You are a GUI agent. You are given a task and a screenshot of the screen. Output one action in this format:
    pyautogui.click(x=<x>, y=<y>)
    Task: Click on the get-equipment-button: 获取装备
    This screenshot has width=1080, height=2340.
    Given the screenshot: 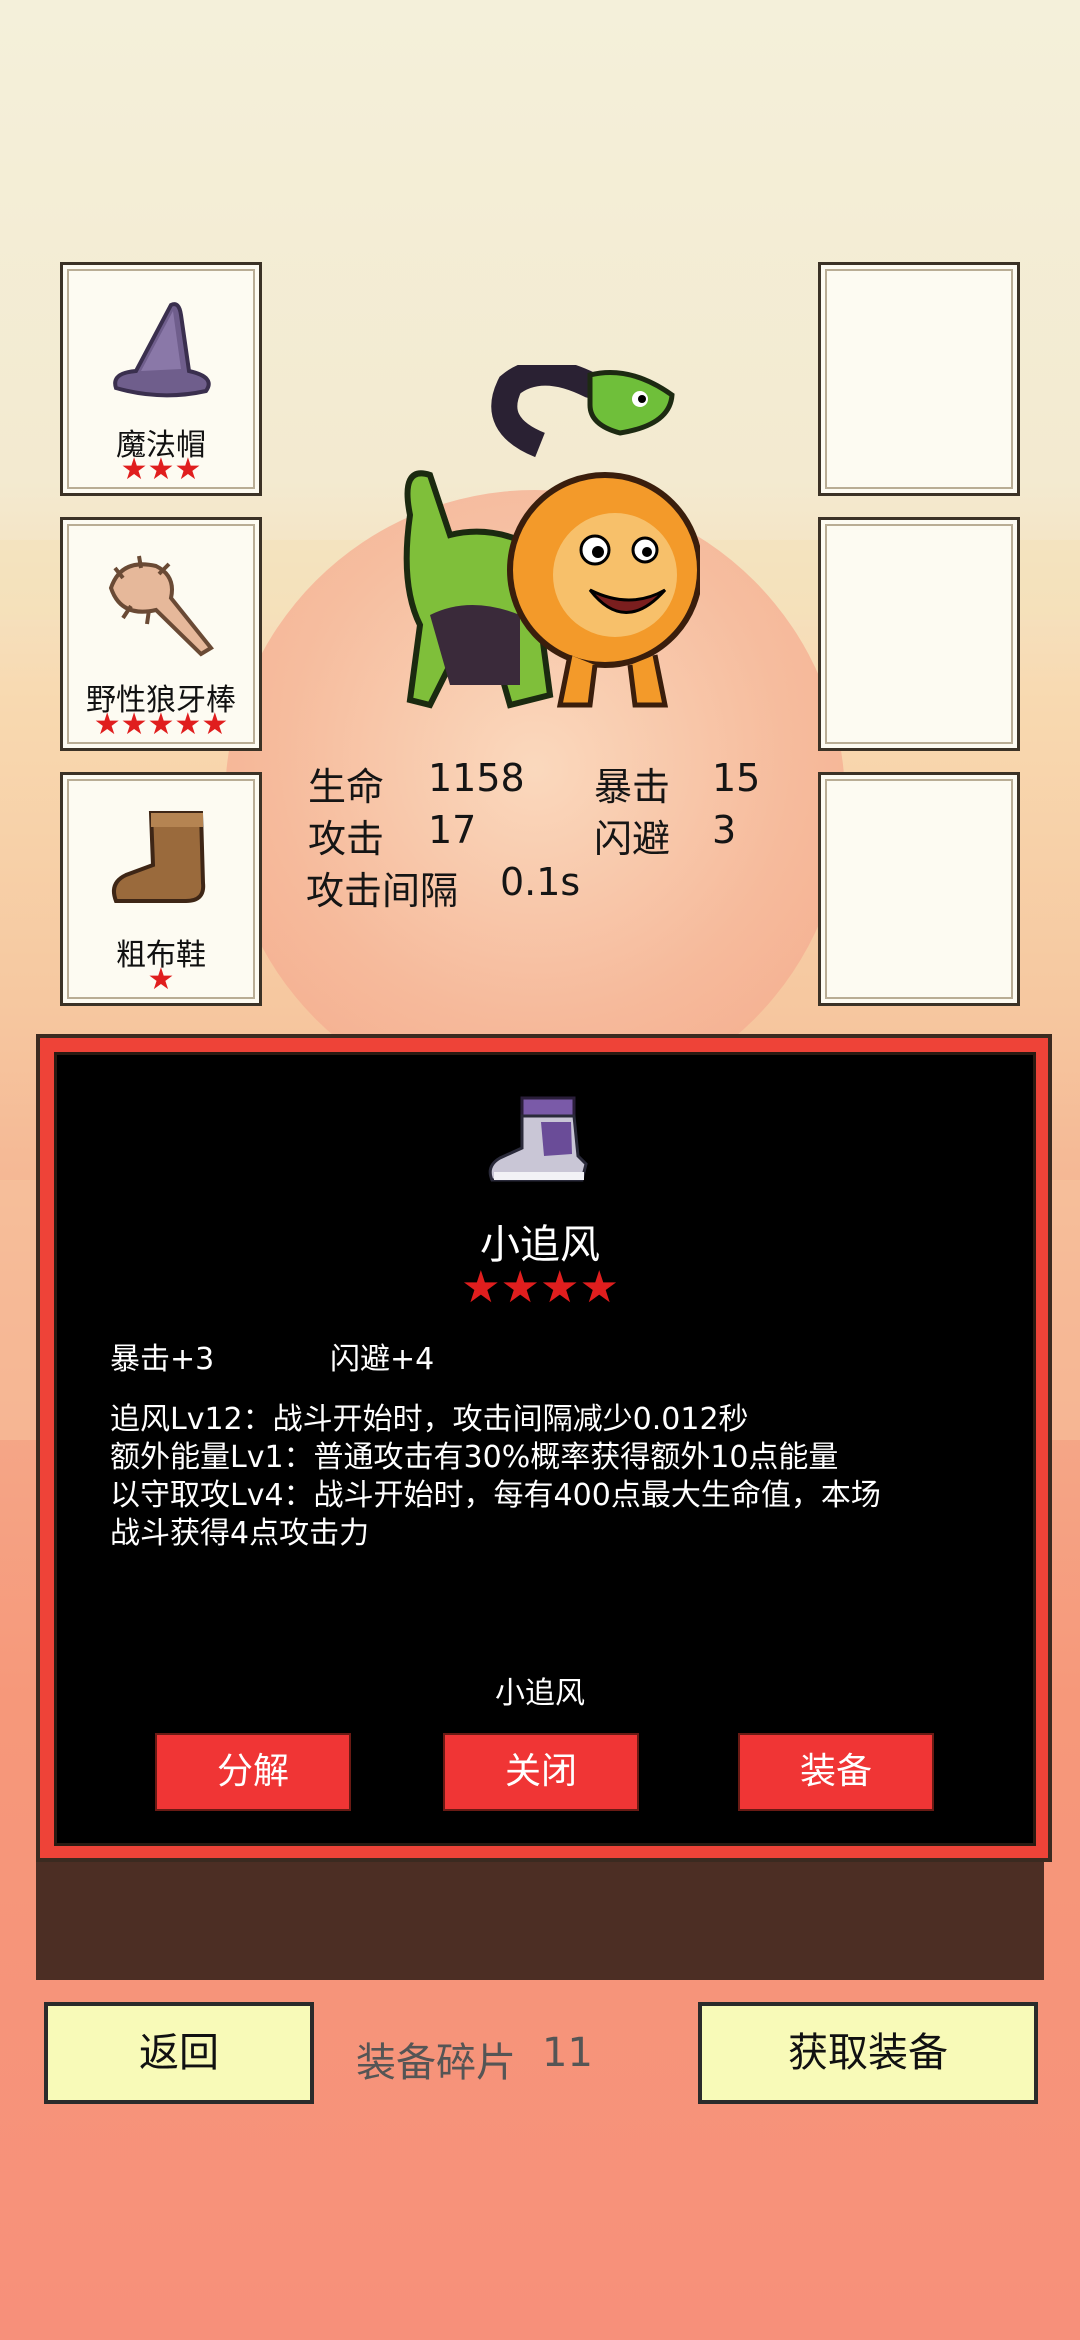 What is the action you would take?
    pyautogui.click(x=868, y=2053)
    